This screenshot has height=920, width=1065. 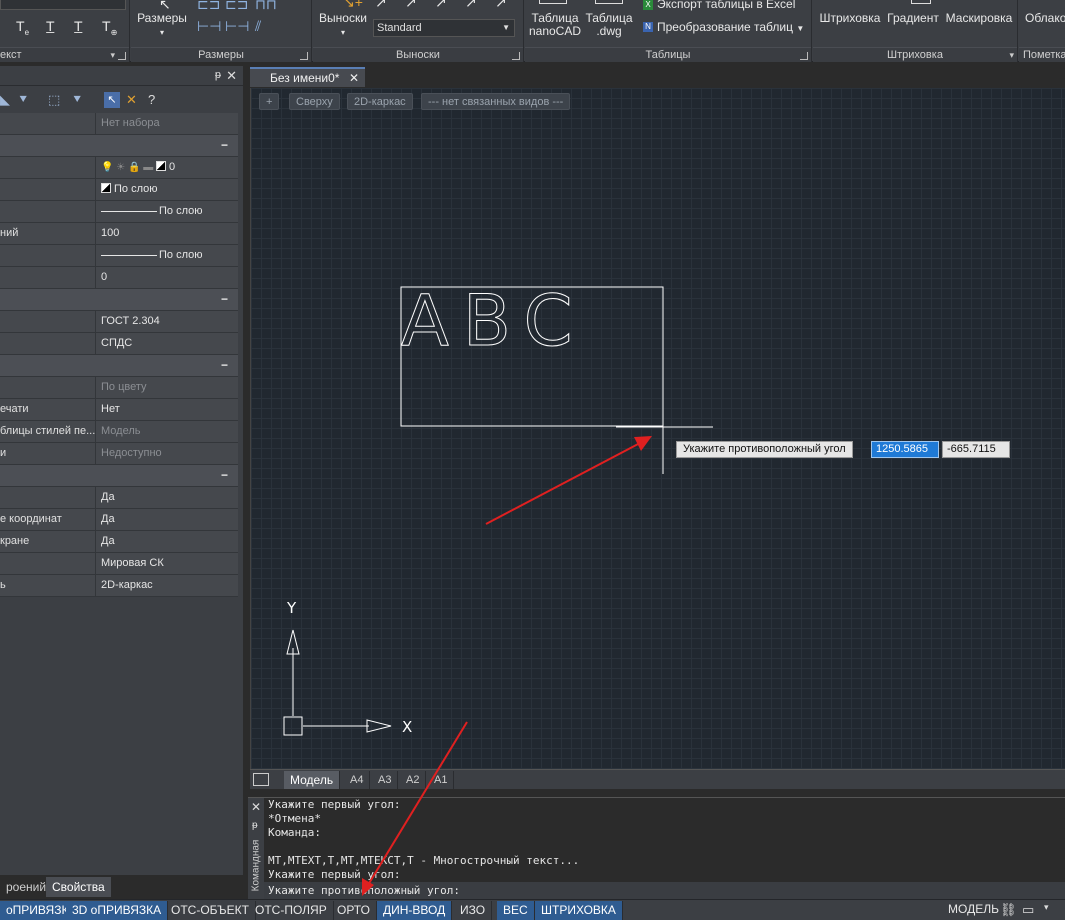 What do you see at coordinates (77, 100) in the screenshot?
I see `filter-pick-icon: ⯆` at bounding box center [77, 100].